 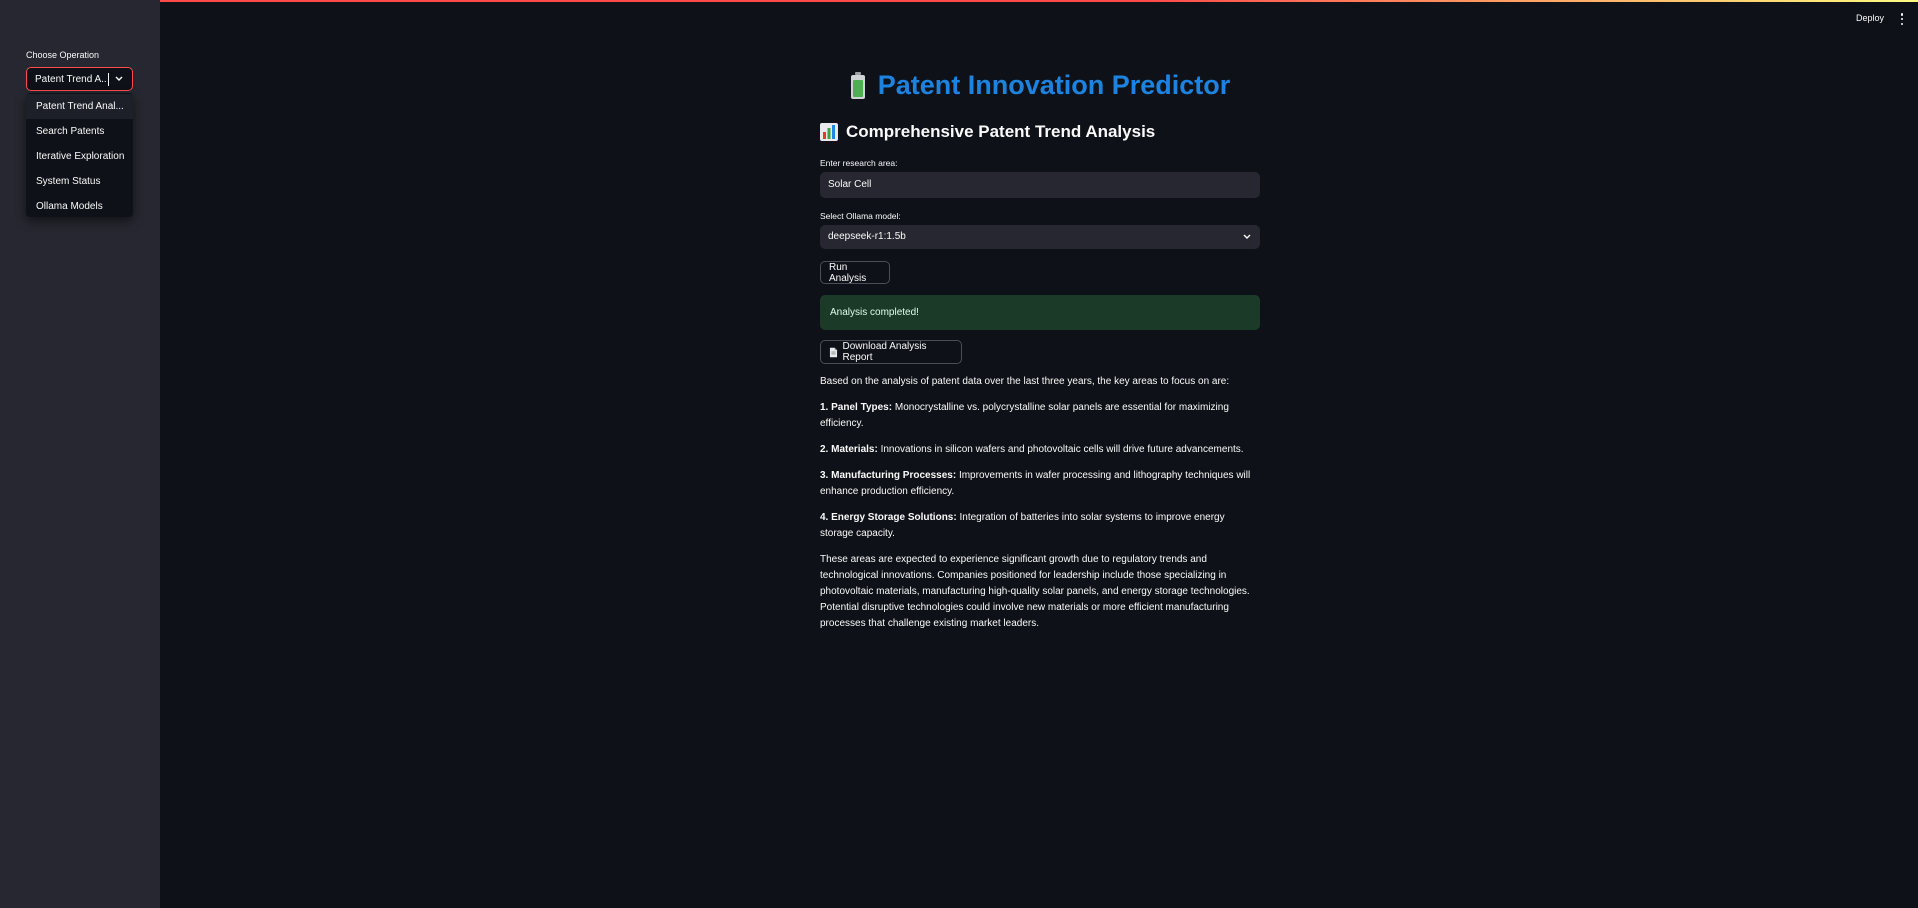 I want to click on dropdown-option-search-patents: Search Patents, so click(x=79, y=131).